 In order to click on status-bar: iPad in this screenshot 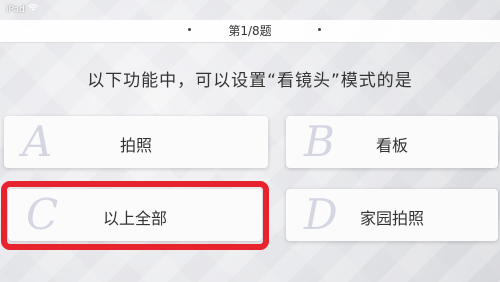, I will do `click(22, 9)`.